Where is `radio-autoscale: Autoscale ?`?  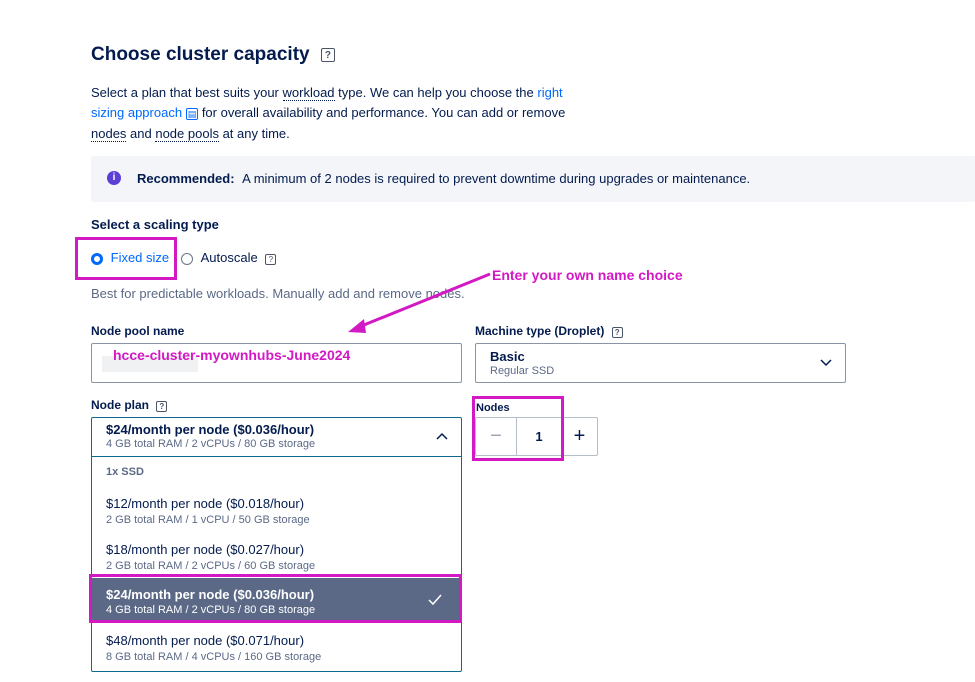
radio-autoscale: Autoscale ? is located at coordinates (229, 257).